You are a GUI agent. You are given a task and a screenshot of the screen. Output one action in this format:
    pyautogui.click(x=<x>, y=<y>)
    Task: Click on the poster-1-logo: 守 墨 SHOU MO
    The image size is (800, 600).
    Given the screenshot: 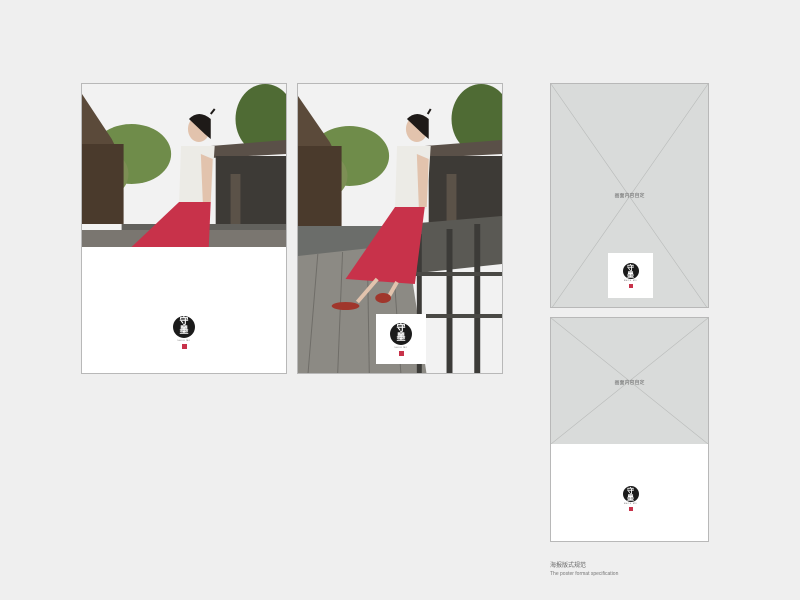 What is the action you would take?
    pyautogui.click(x=184, y=332)
    